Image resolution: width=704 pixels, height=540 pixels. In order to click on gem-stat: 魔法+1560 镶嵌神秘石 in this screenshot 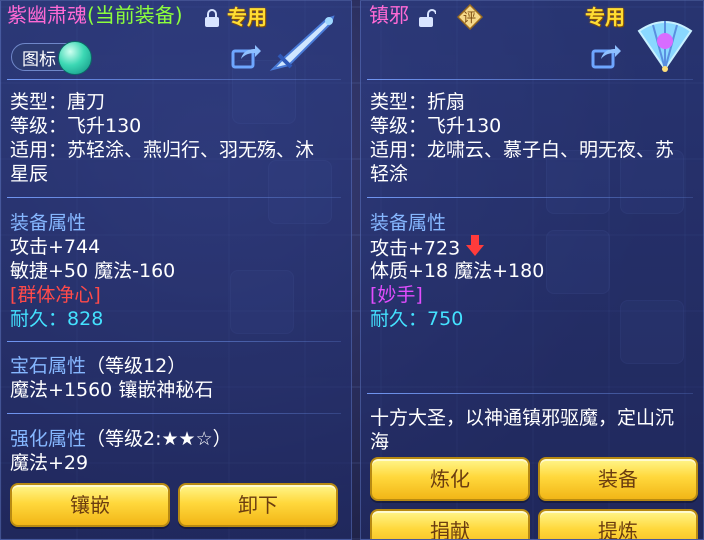, I will do `click(112, 390)`.